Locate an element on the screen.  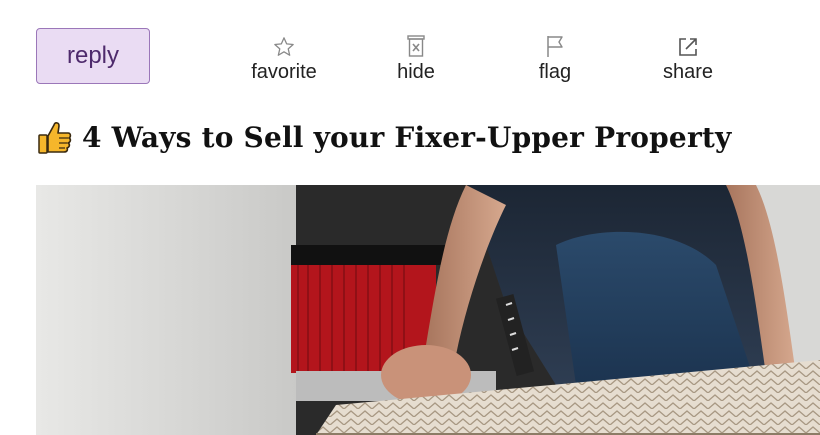
share-button: share is located at coordinates (688, 56).